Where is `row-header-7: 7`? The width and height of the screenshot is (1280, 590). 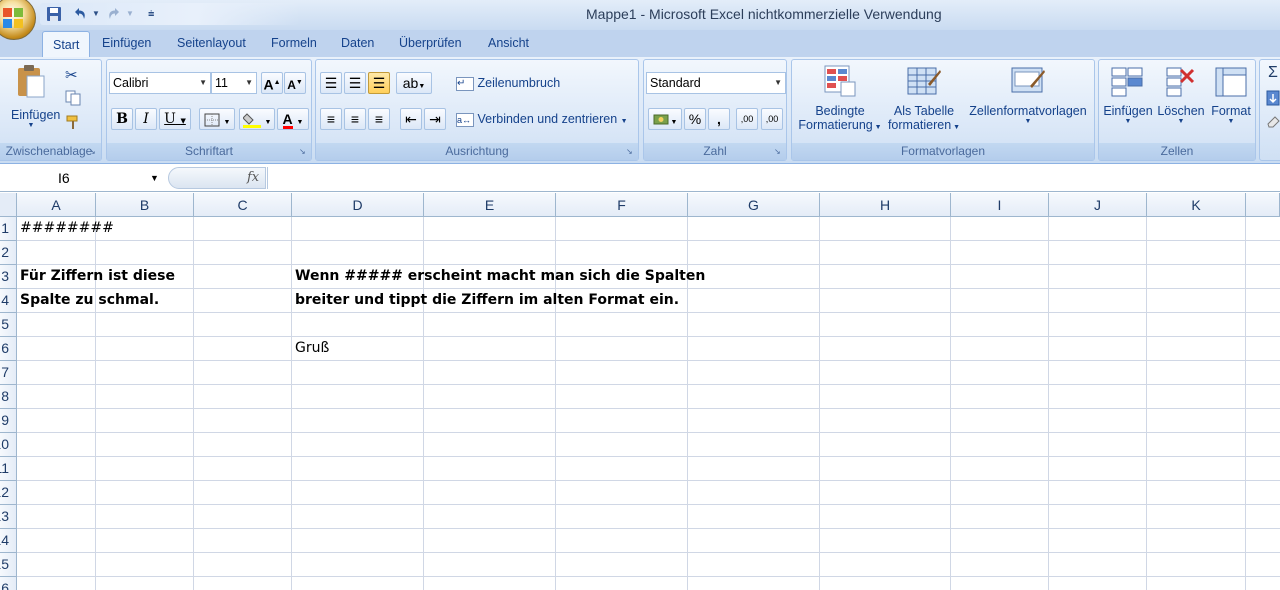 row-header-7: 7 is located at coordinates (8, 373).